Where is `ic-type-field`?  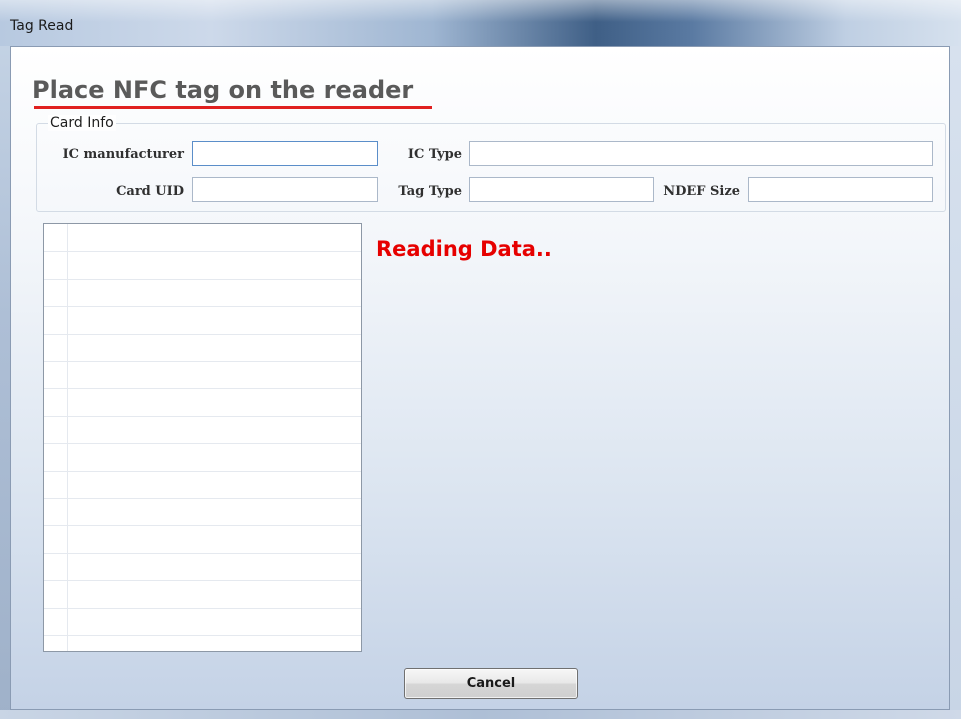
ic-type-field is located at coordinates (701, 153).